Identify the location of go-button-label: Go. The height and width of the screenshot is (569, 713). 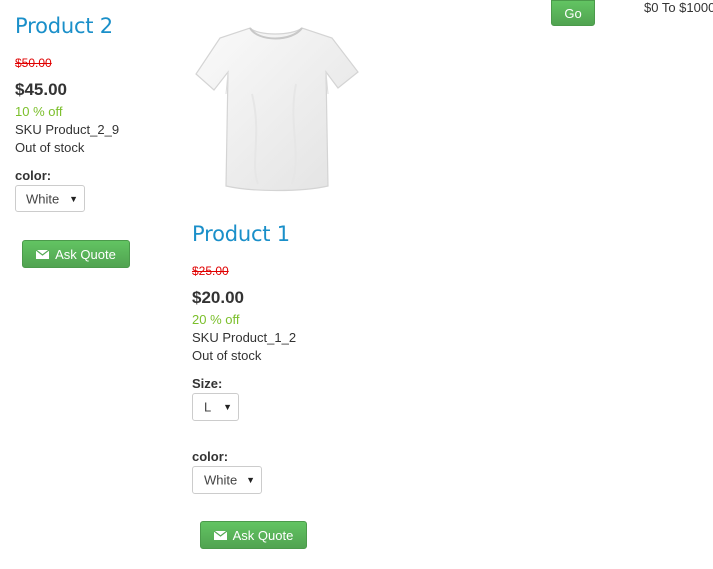
(573, 13).